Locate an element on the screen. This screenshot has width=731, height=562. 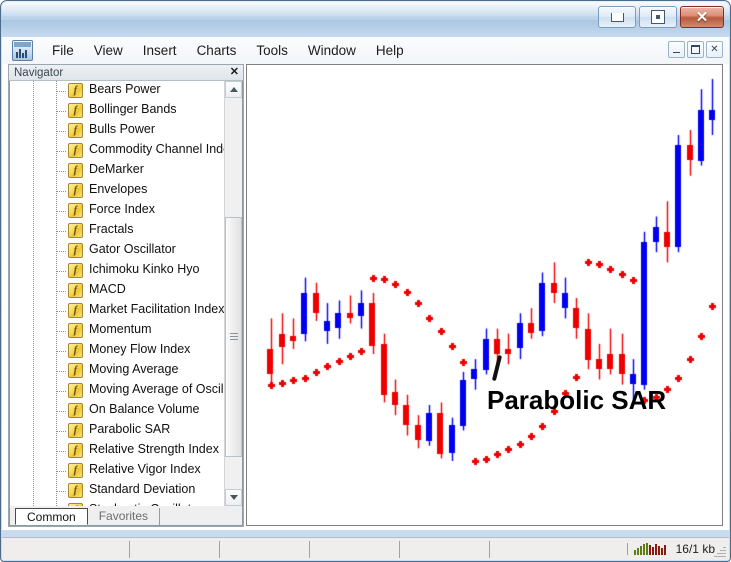
navigator-list-item: f Ichimoku Kinko Hyo is located at coordinates (117, 271).